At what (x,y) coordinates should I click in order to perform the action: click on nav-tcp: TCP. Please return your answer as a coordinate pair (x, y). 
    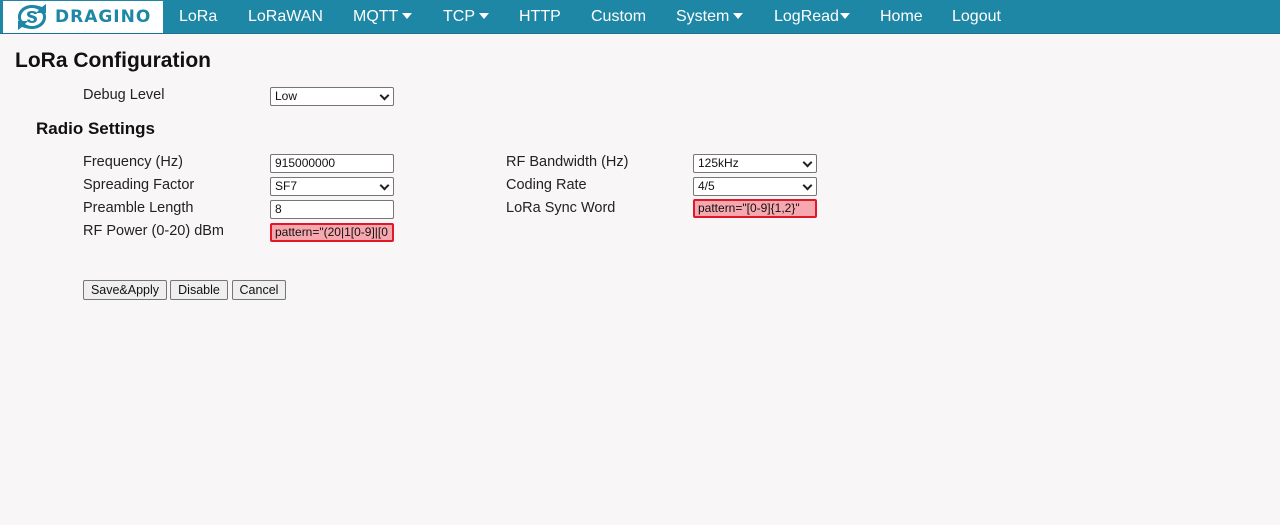
    Looking at the image, I should click on (466, 17).